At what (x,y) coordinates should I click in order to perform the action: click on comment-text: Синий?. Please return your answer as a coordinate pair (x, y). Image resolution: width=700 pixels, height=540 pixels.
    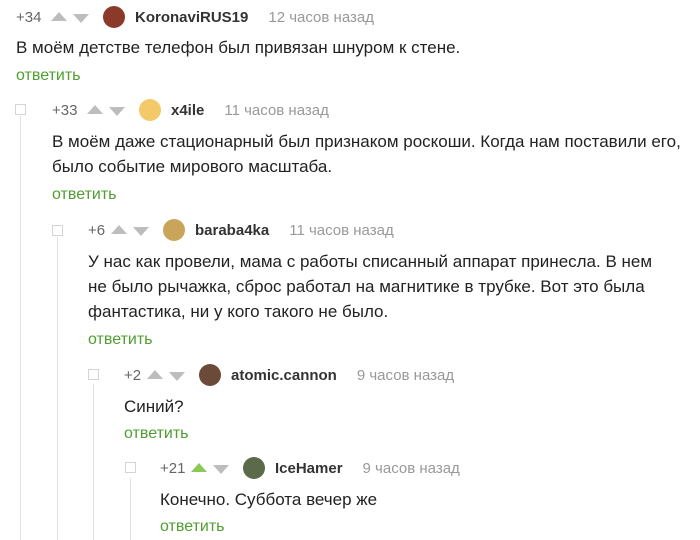
    Looking at the image, I should click on (154, 406).